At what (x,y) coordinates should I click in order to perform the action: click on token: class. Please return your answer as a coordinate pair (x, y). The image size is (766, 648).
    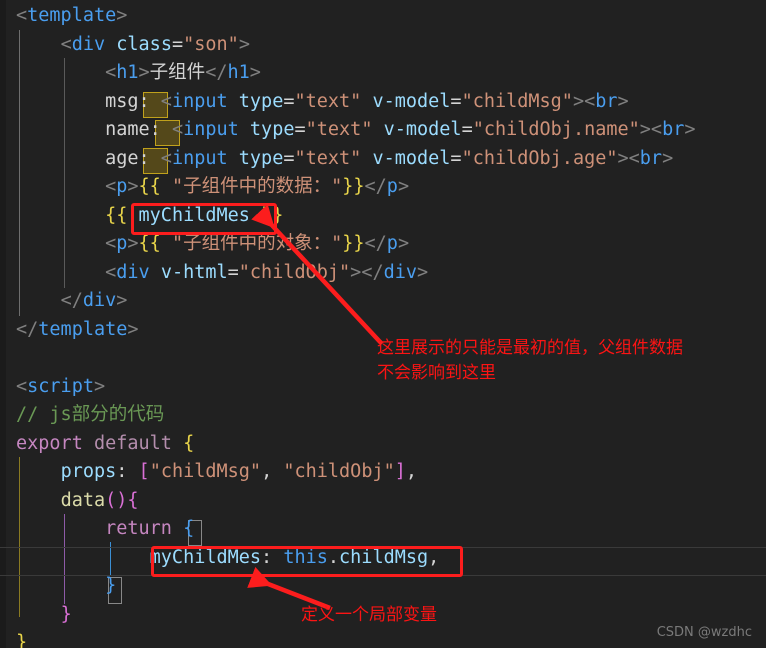
    Looking at the image, I should click on (144, 44).